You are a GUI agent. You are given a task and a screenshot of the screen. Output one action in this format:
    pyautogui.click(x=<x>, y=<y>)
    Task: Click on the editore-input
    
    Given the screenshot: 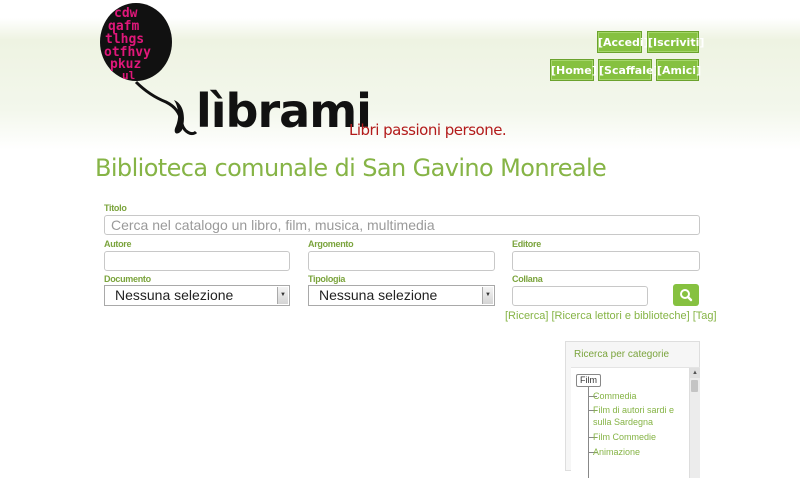 What is the action you would take?
    pyautogui.click(x=606, y=261)
    